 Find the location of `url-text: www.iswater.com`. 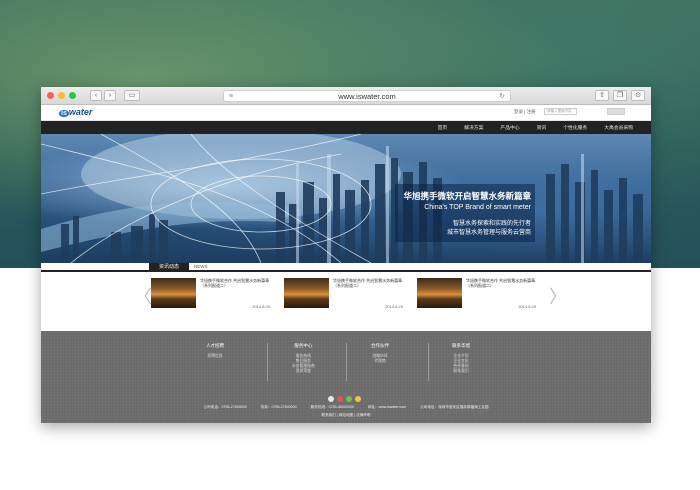

url-text: www.iswater.com is located at coordinates (367, 96).